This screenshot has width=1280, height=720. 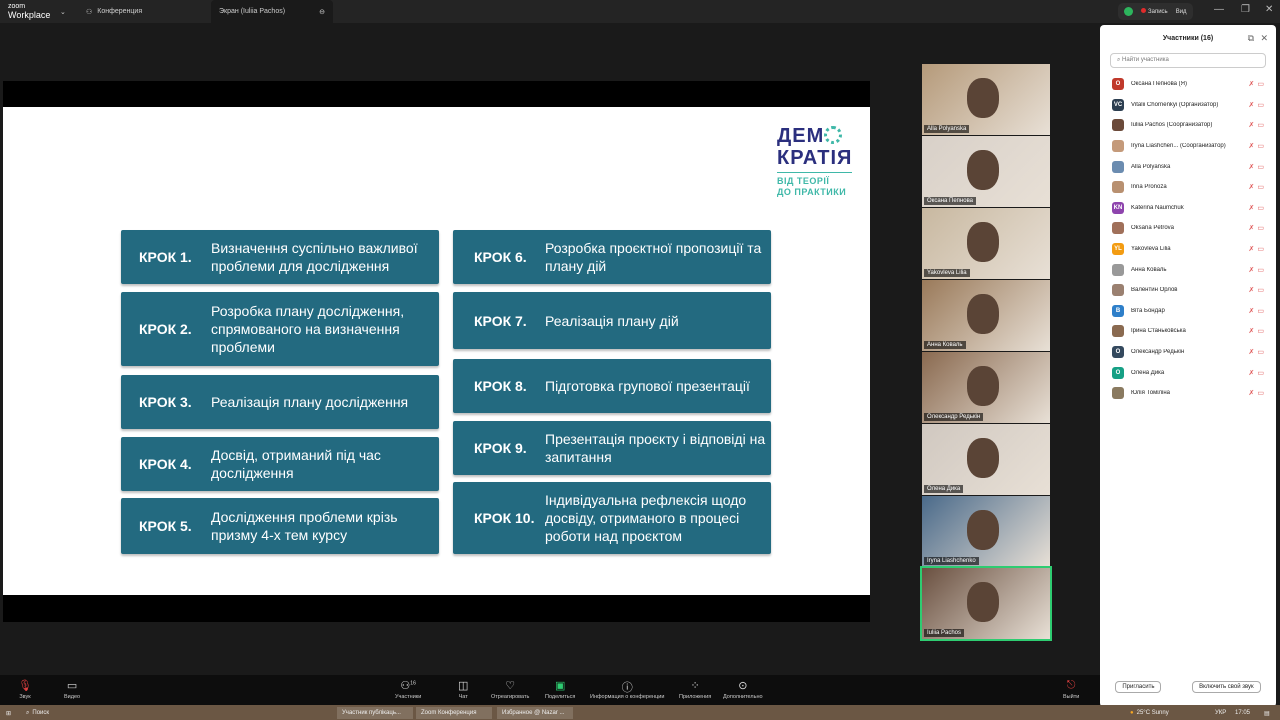 What do you see at coordinates (1245, 9) in the screenshot?
I see `maximize-icon: ❐` at bounding box center [1245, 9].